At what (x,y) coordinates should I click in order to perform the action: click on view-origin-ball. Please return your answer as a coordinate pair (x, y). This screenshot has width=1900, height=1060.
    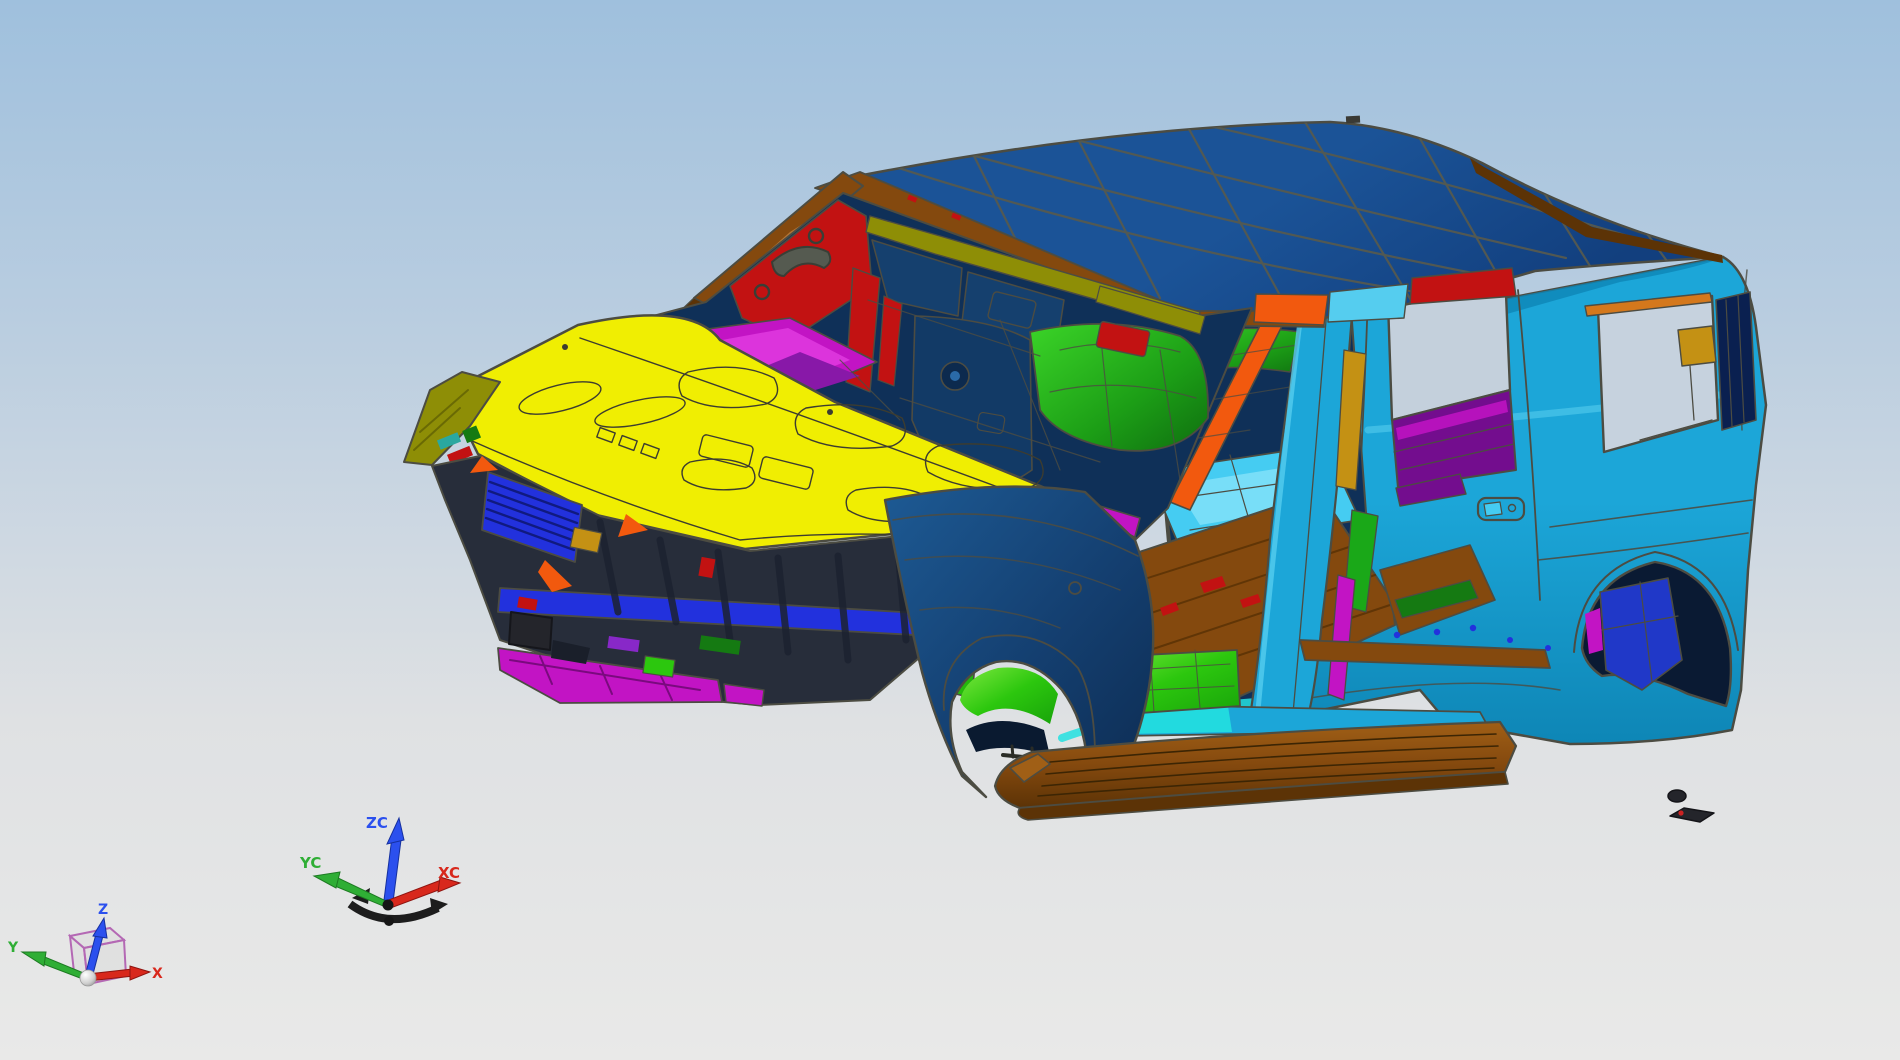
    Looking at the image, I should click on (88, 978).